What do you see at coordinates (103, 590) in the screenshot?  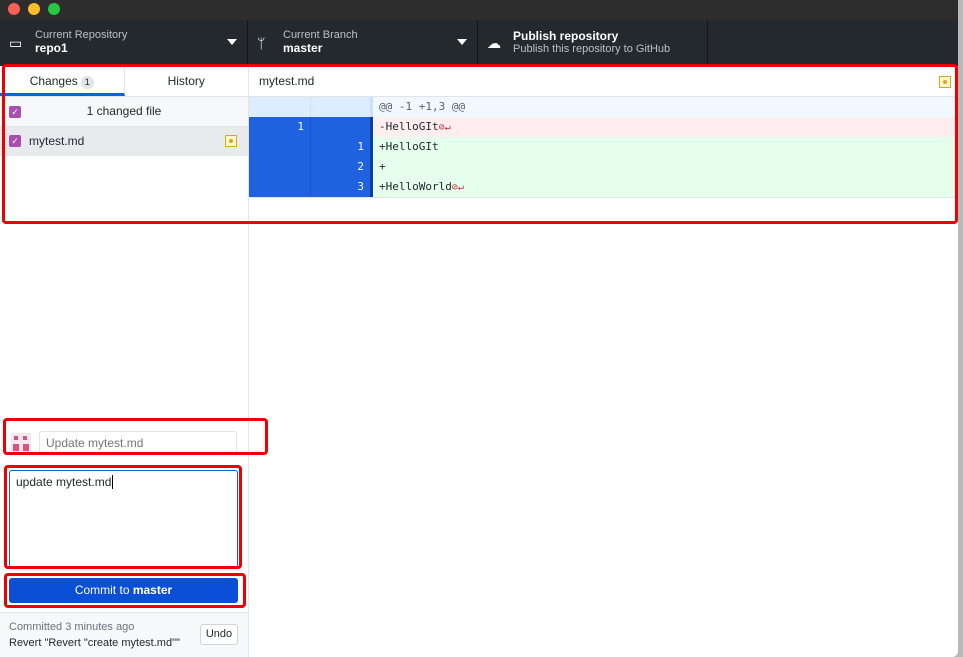 I see `commit-button-label: Commit to` at bounding box center [103, 590].